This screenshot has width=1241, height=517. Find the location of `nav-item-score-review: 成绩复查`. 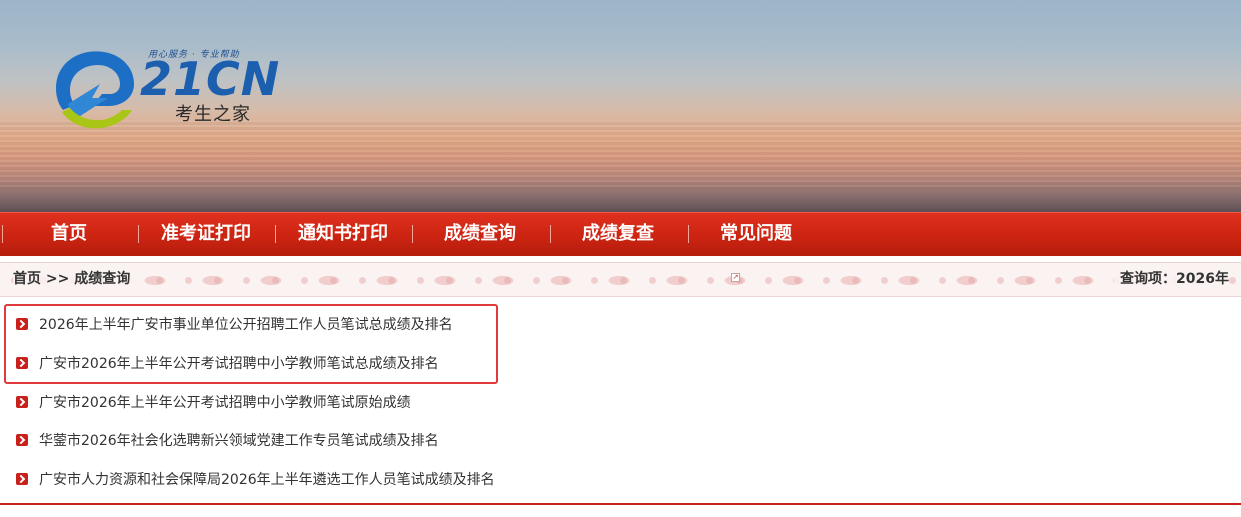

nav-item-score-review: 成绩复查 is located at coordinates (618, 234).